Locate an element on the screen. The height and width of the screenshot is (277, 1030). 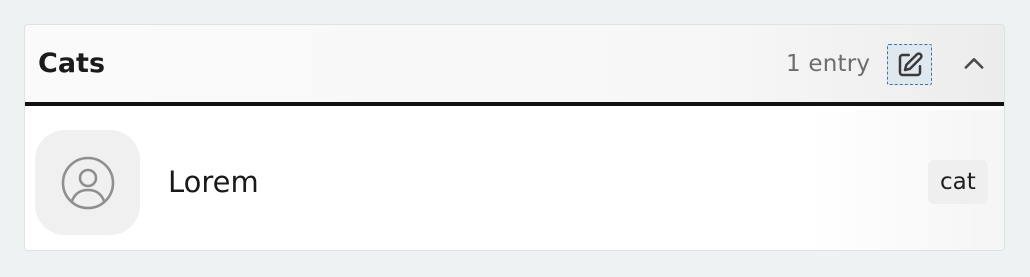
entry-type-badge: cat is located at coordinates (958, 182).